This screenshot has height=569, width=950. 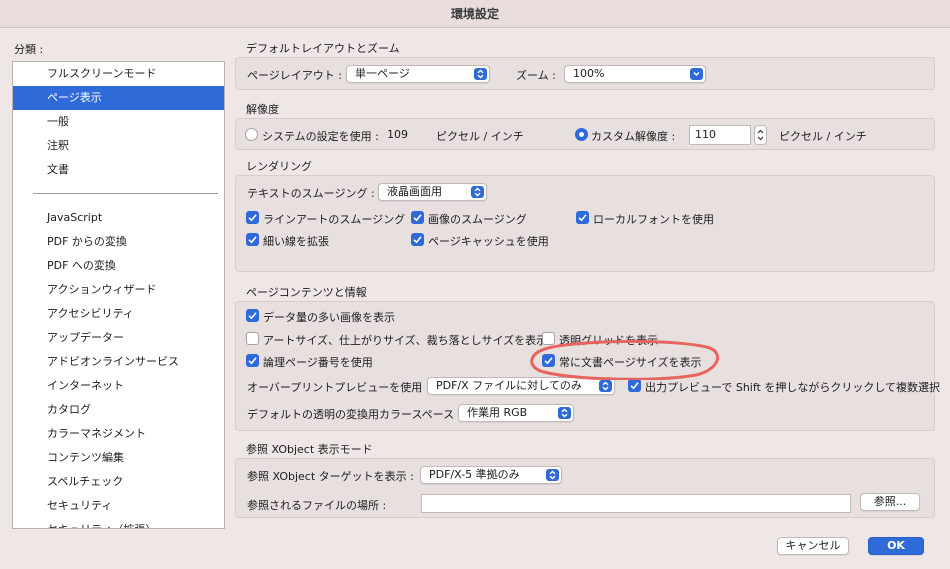 What do you see at coordinates (252, 217) in the screenshot?
I see `line-art-checkbox` at bounding box center [252, 217].